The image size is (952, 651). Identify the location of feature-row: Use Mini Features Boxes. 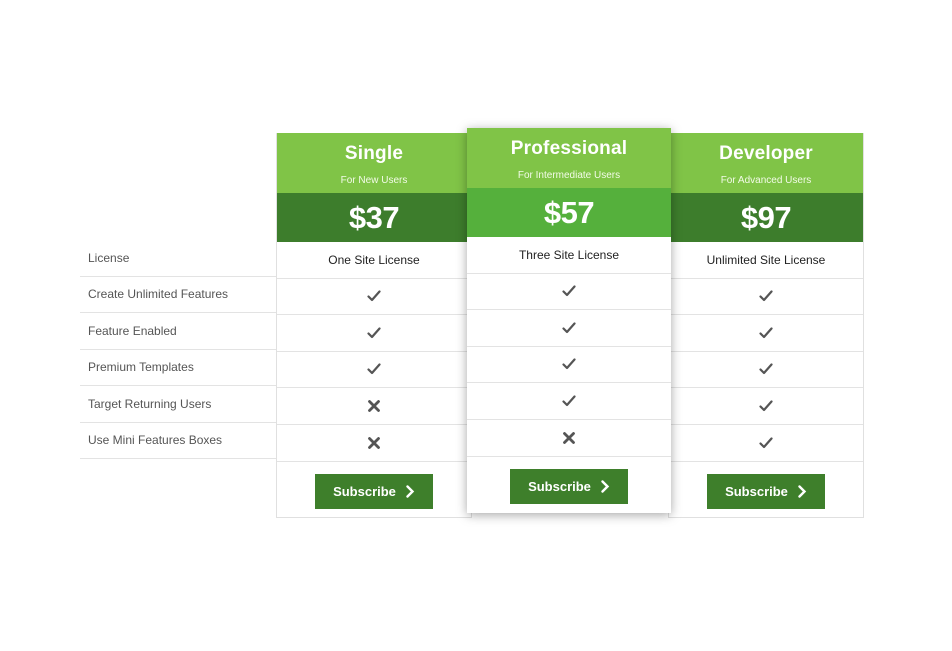
(178, 441).